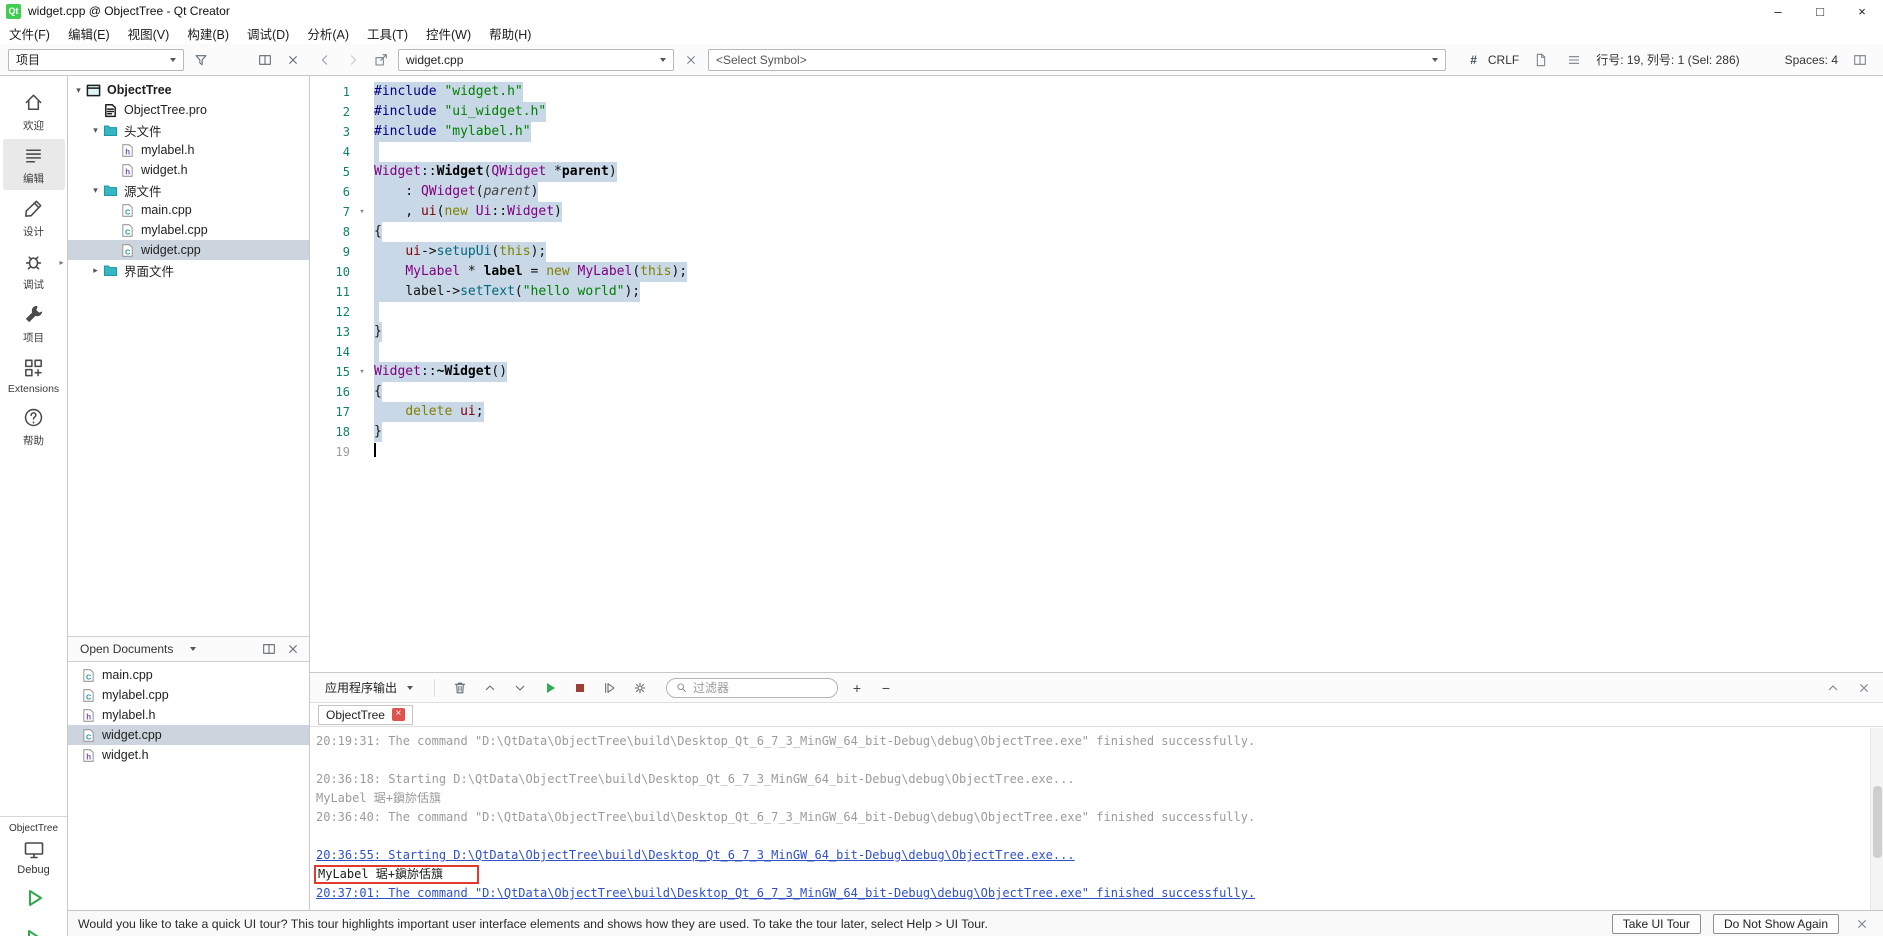  I want to click on indent-settings: Spaces: 4, so click(1811, 60).